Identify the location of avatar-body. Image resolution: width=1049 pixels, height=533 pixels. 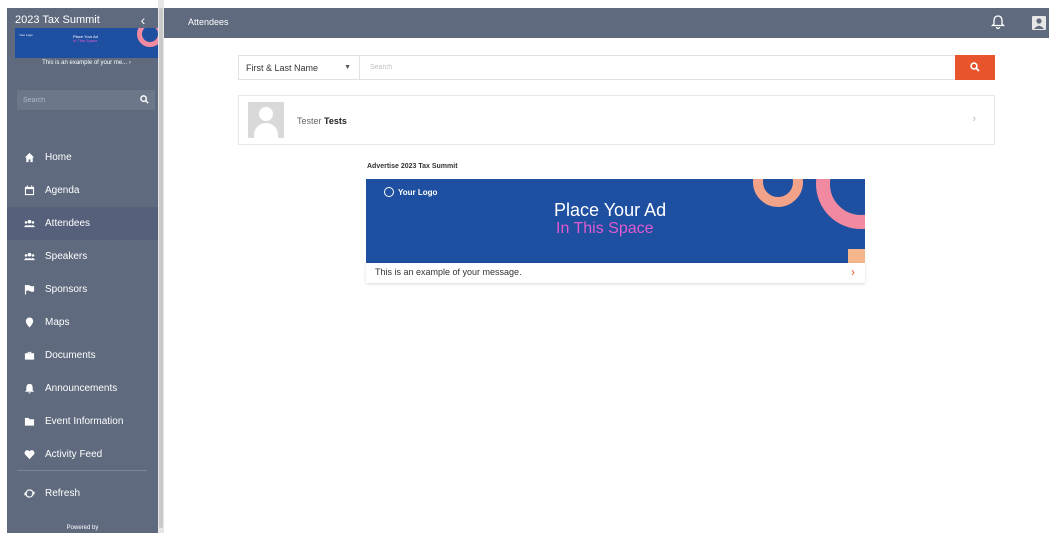
(266, 130).